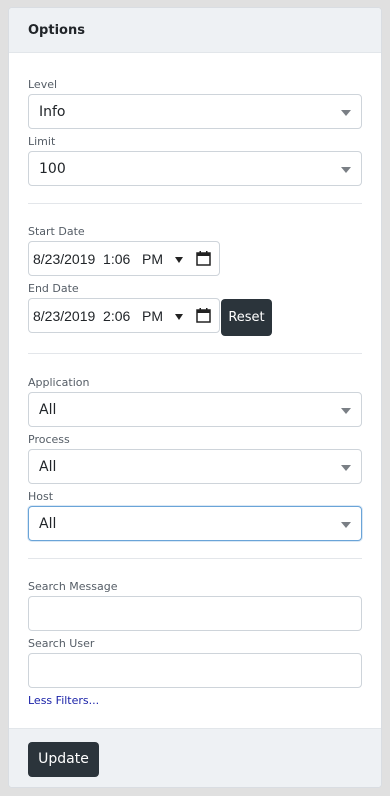  What do you see at coordinates (195, 670) in the screenshot?
I see `search-user-input` at bounding box center [195, 670].